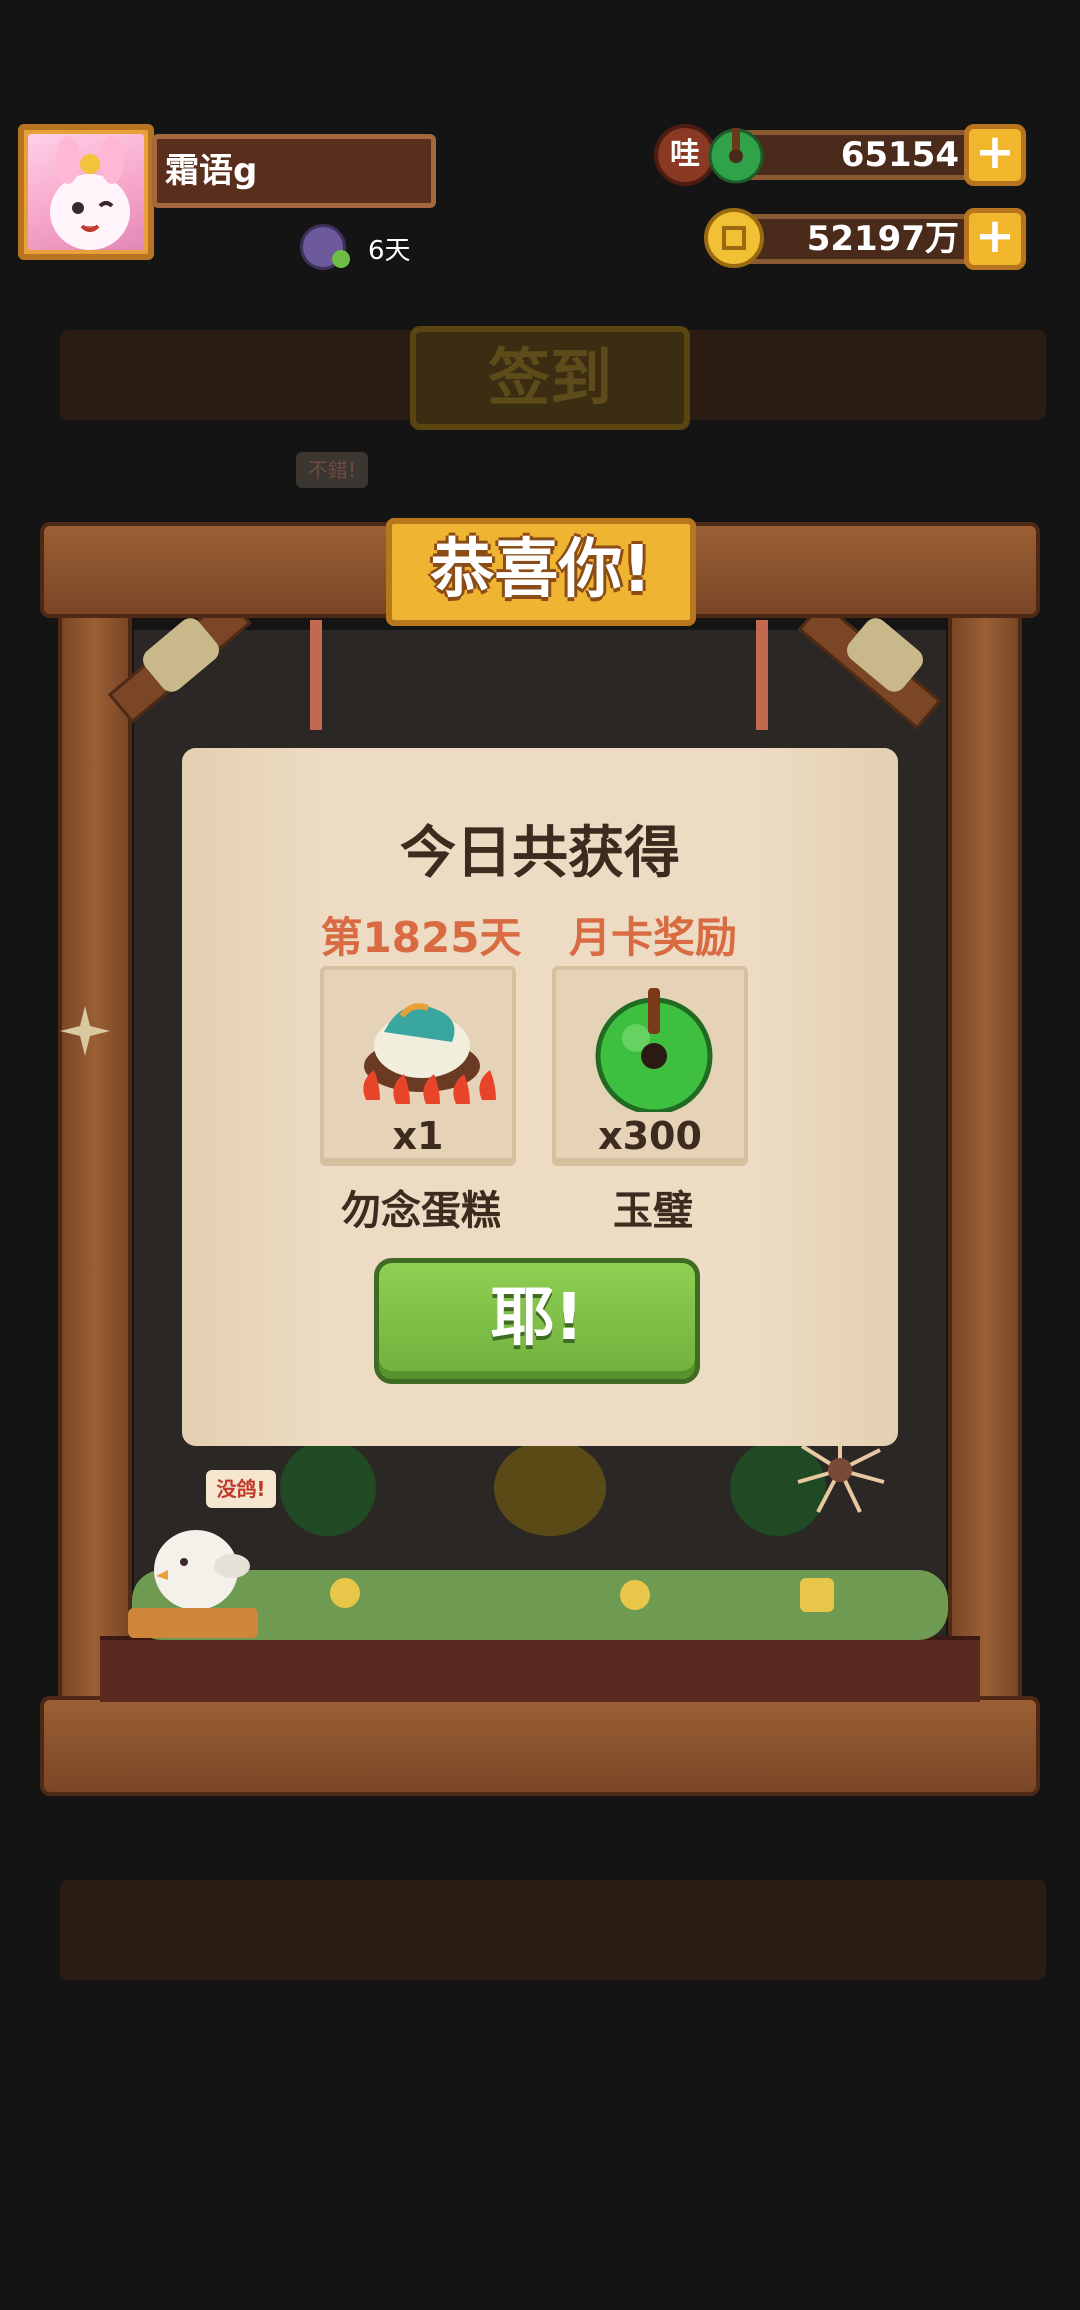 This screenshot has width=1080, height=2310. I want to click on flower-icon, so click(345, 1593).